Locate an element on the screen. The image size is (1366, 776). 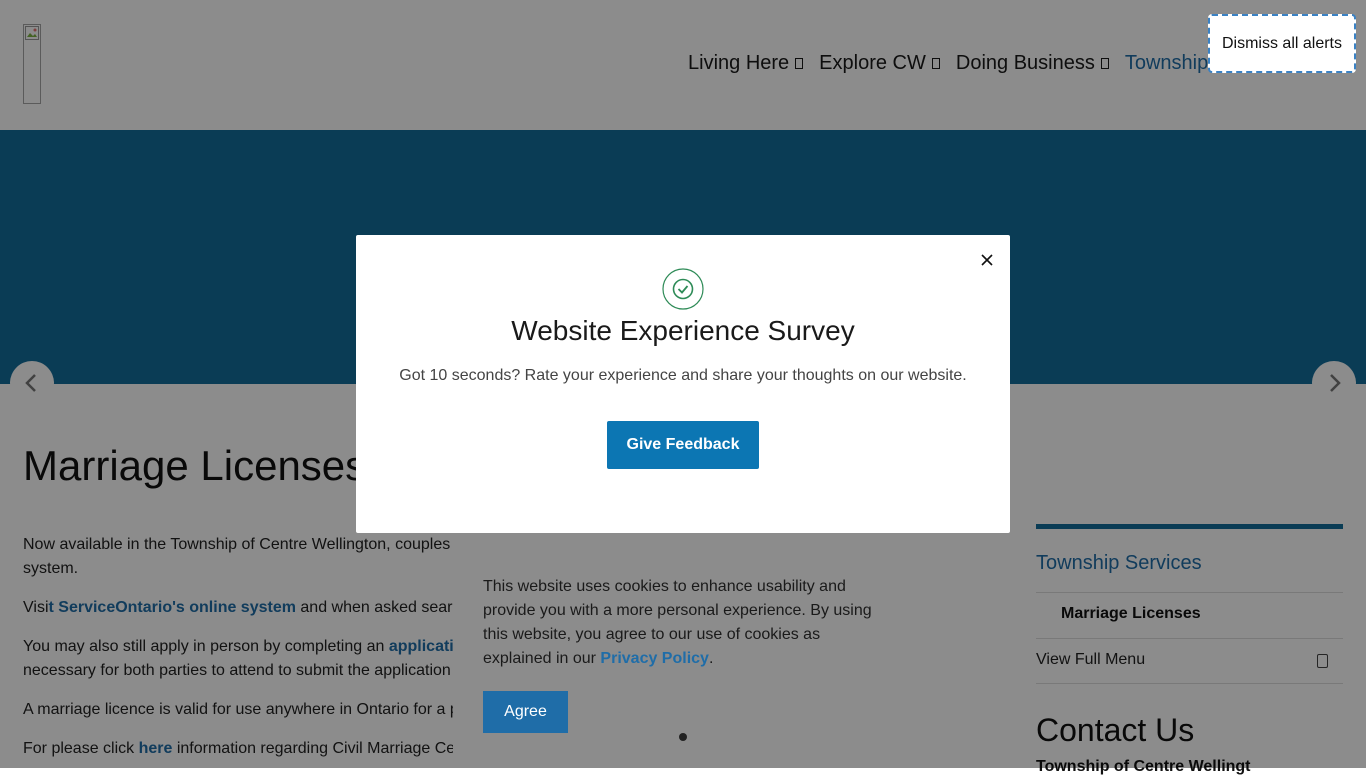
close-button is located at coordinates (987, 260).